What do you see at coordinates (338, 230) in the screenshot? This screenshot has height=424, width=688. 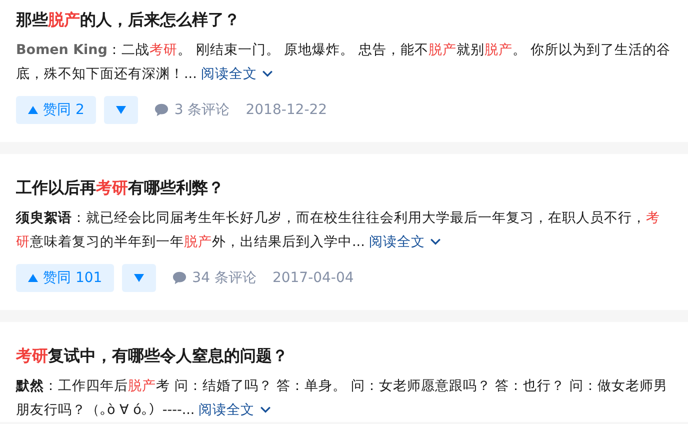 I see `answer-excerpt: 须臾絮语：就已经会比同届考生年长好几岁，而在校生往往会利用大学最后一年复习，在职人员不行，考研意味着复习的半年到一年脱产外，出结果后到入学中... 阅读全文` at bounding box center [338, 230].